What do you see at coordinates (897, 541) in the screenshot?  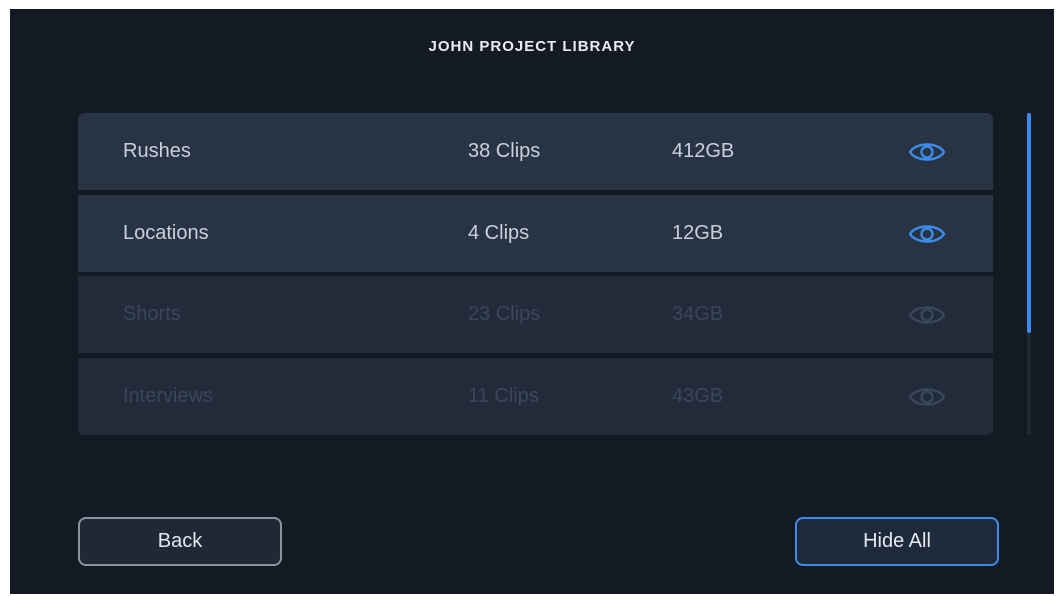 I see `hide-all-button: Hide All` at bounding box center [897, 541].